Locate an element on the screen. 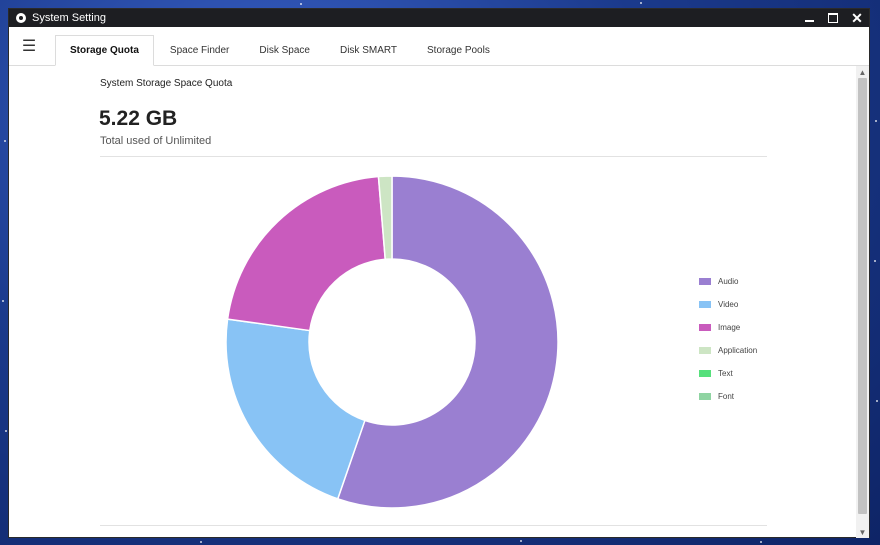  legend-item-text: Text is located at coordinates (728, 373).